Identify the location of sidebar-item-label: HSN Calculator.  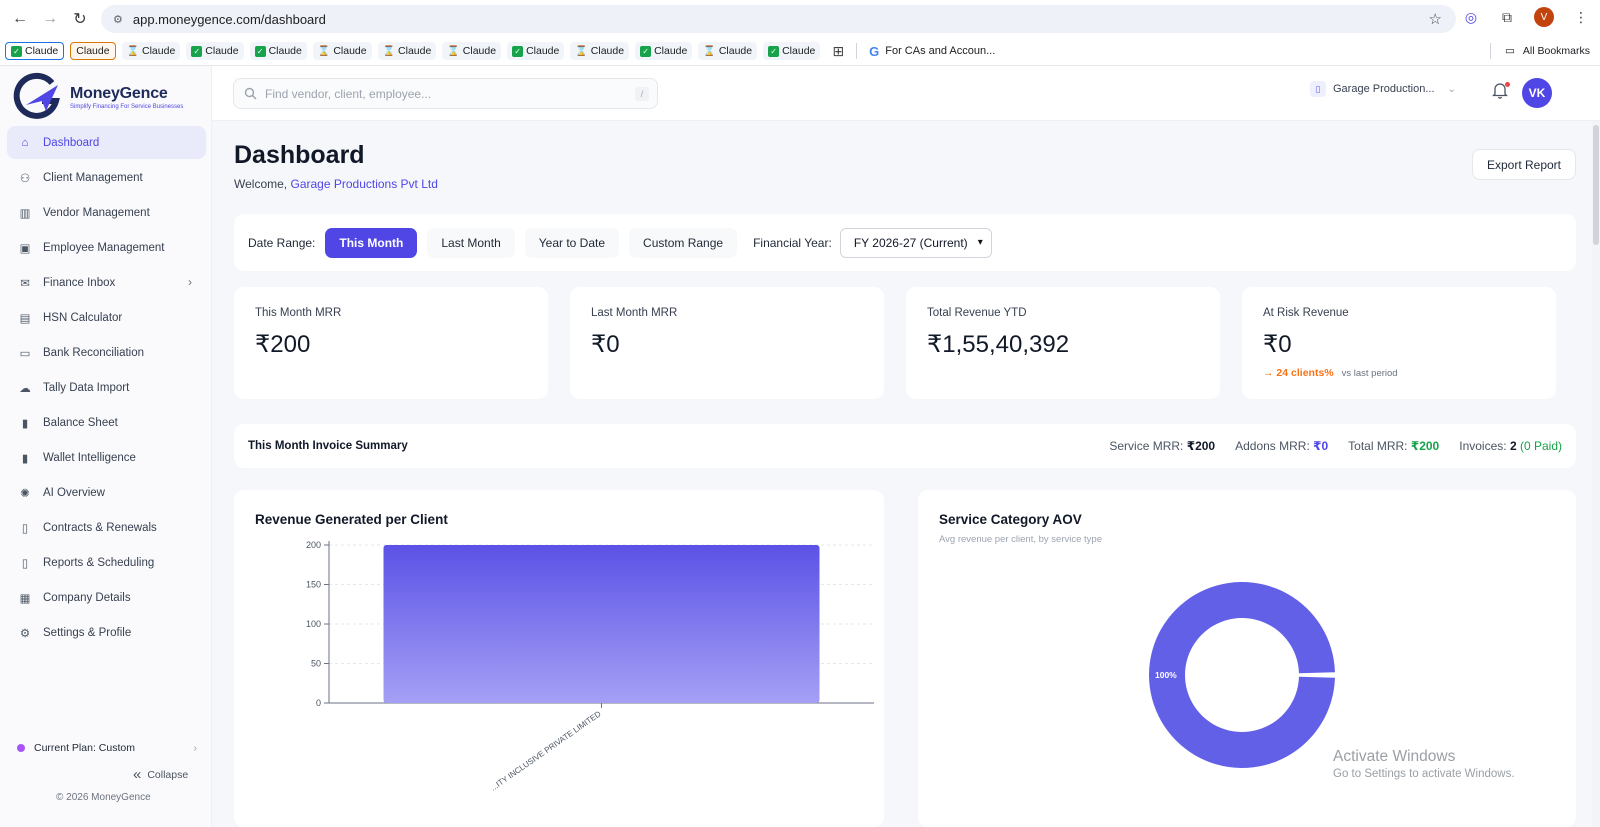
(83, 317).